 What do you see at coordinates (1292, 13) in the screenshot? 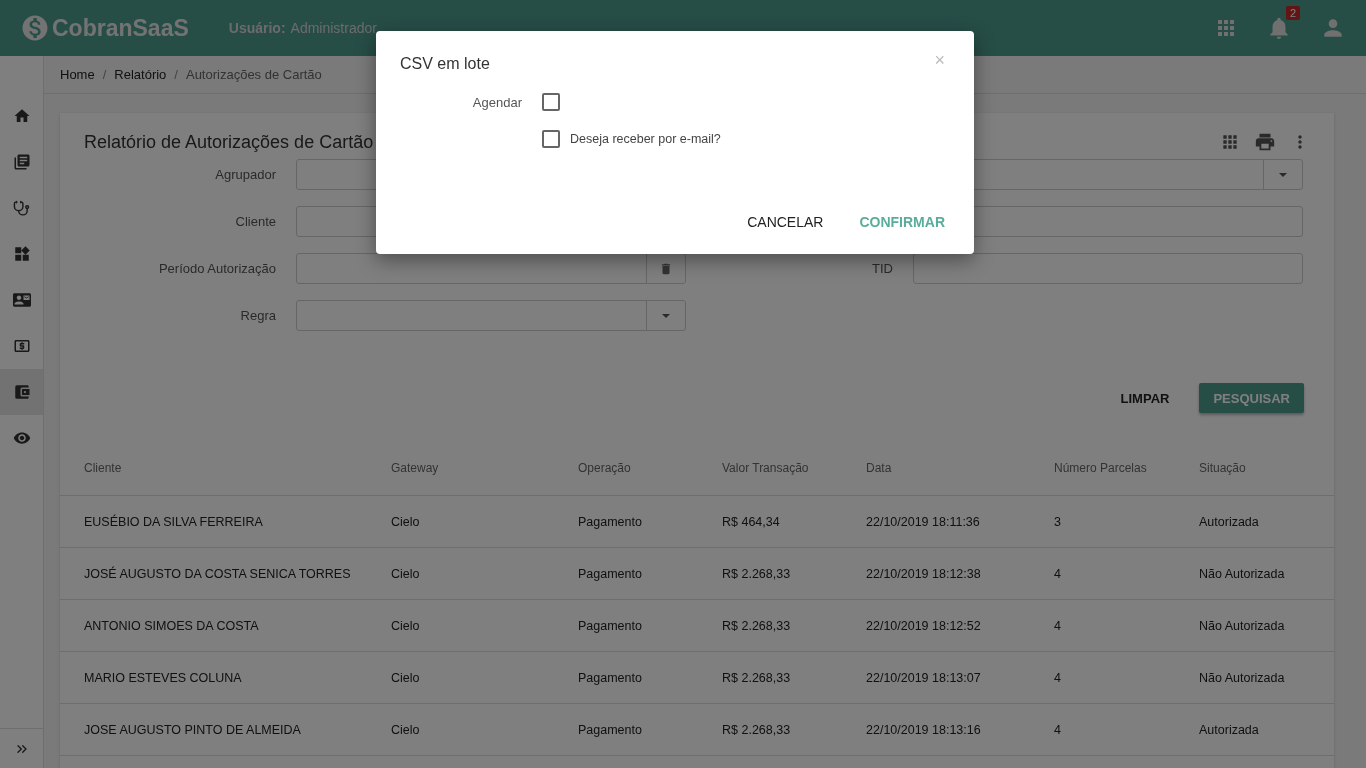
I see `notification-badge: 2` at bounding box center [1292, 13].